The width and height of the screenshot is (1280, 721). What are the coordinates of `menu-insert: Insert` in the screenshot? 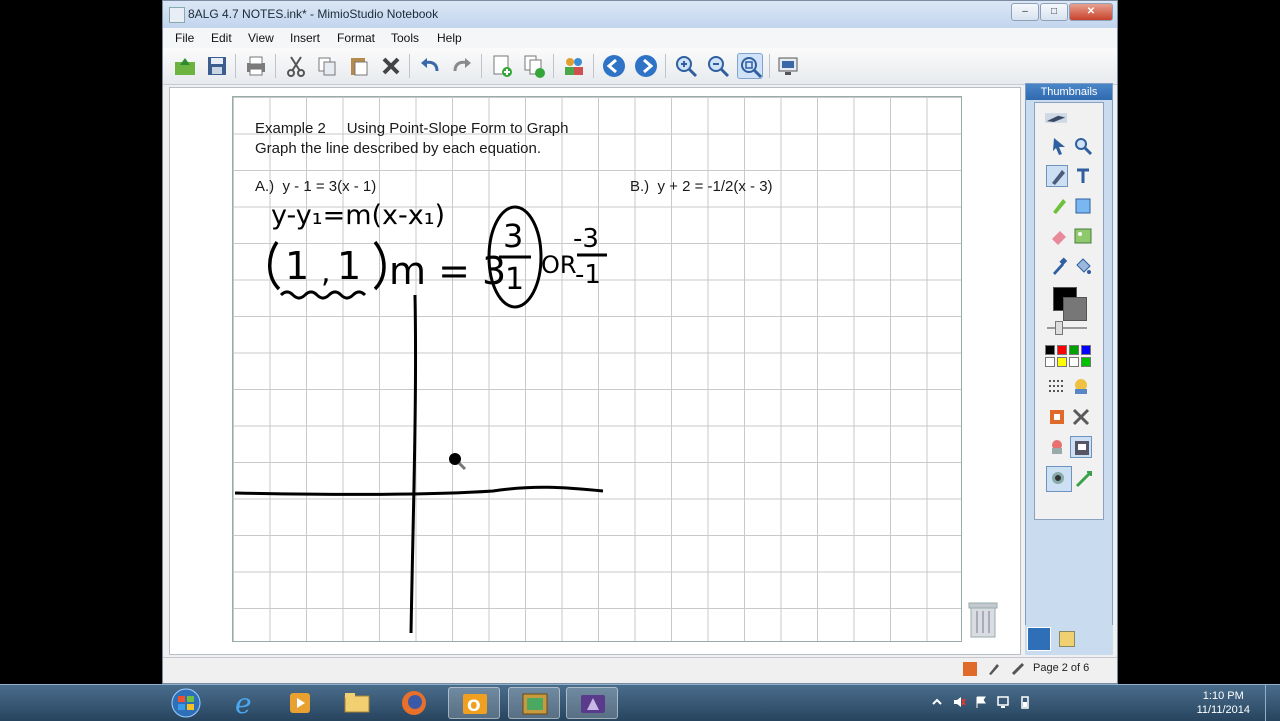 It's located at (305, 38).